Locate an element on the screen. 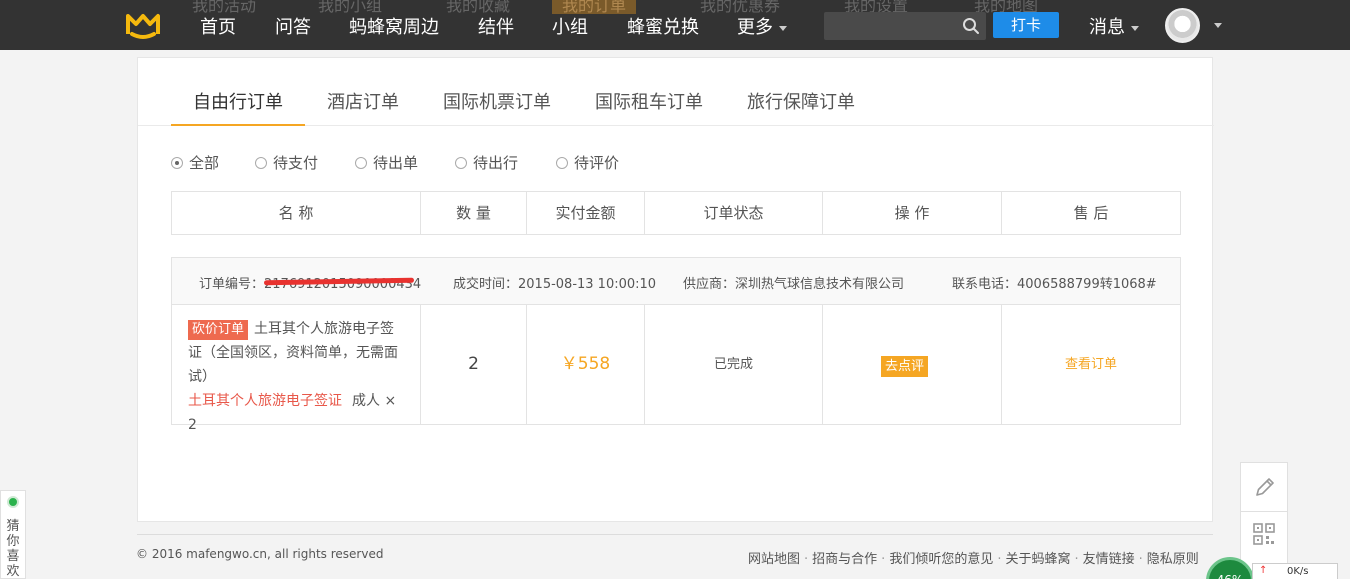  review-button: 去点评 is located at coordinates (905, 366).